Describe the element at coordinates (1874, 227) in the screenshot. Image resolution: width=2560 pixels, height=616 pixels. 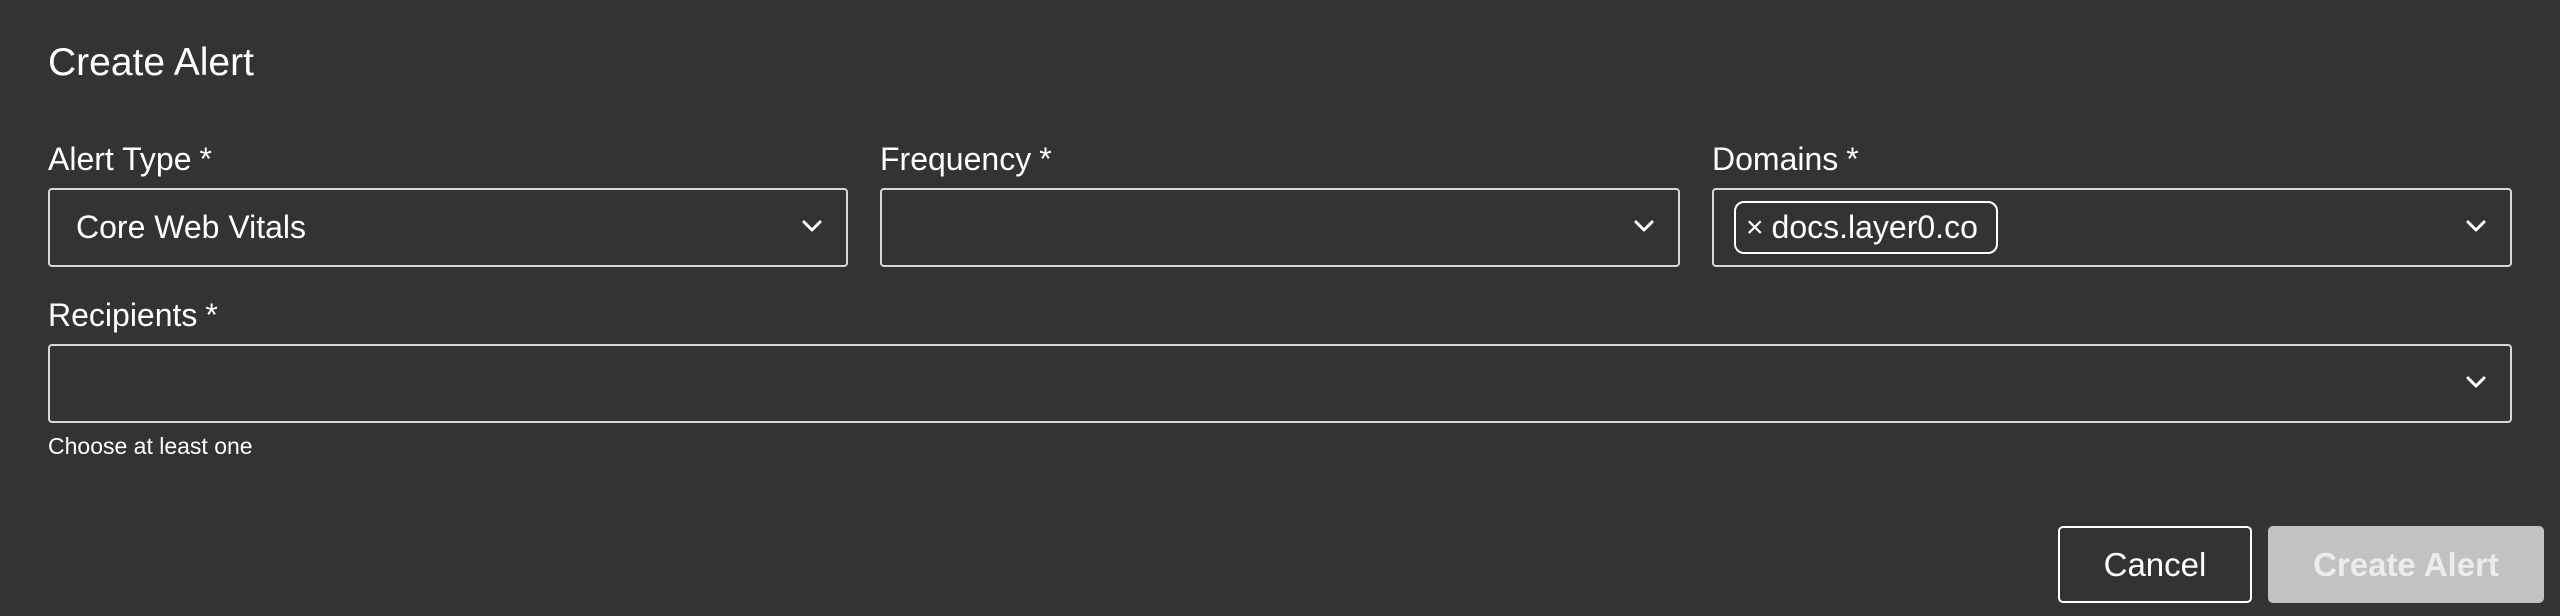
I see `domain-chip-label: docs.layer0.co` at that location.